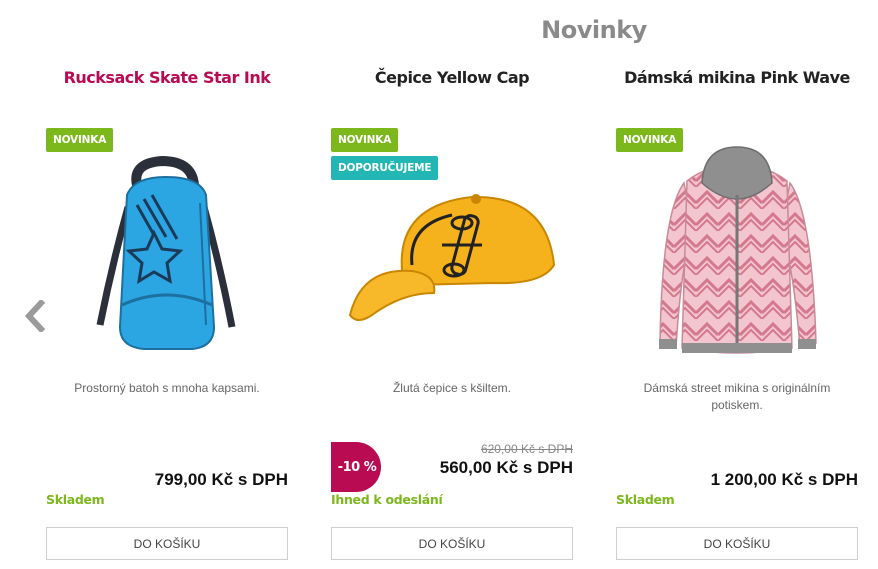 The width and height of the screenshot is (878, 569). Describe the element at coordinates (452, 77) in the screenshot. I see `product-name: Čepice Yellow Cap` at that location.